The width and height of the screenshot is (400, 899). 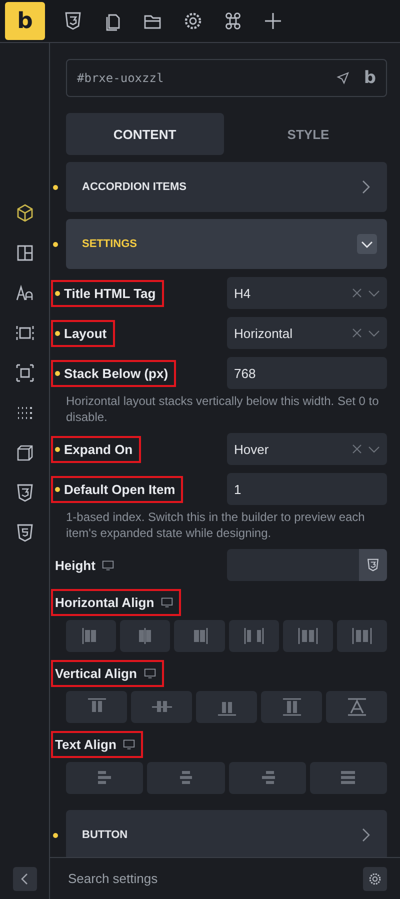 I want to click on logo-text: b, so click(x=370, y=78).